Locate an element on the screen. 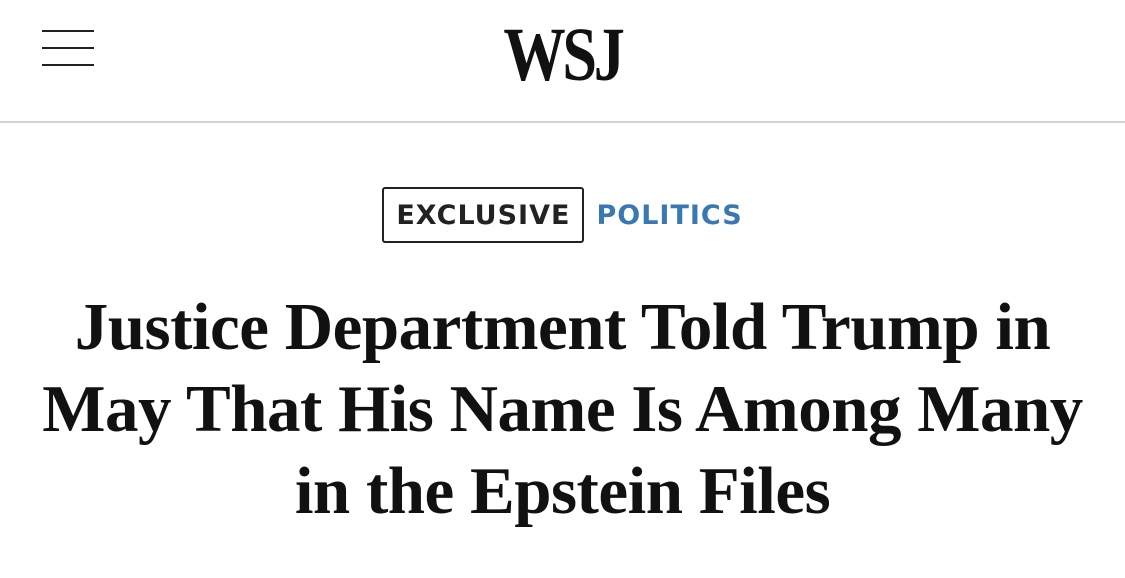  hamburger-menu-icon is located at coordinates (68, 49).